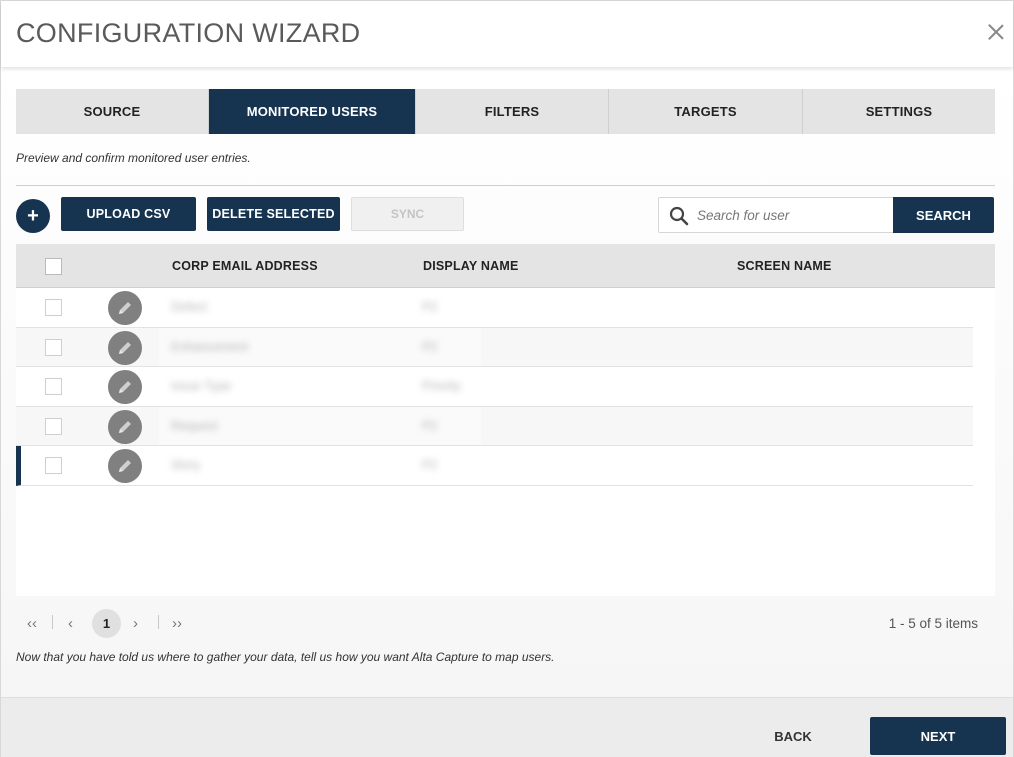 The image size is (1014, 757). I want to click on divider, so click(505, 185).